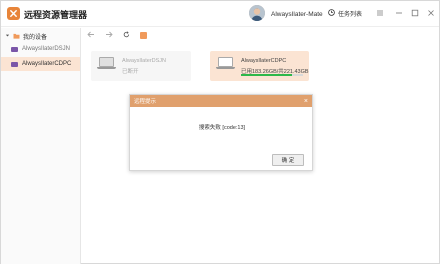  Describe the element at coordinates (141, 66) in the screenshot. I see `device-card-dsjn: AlwaysIlaterDSJN 已断开` at that location.